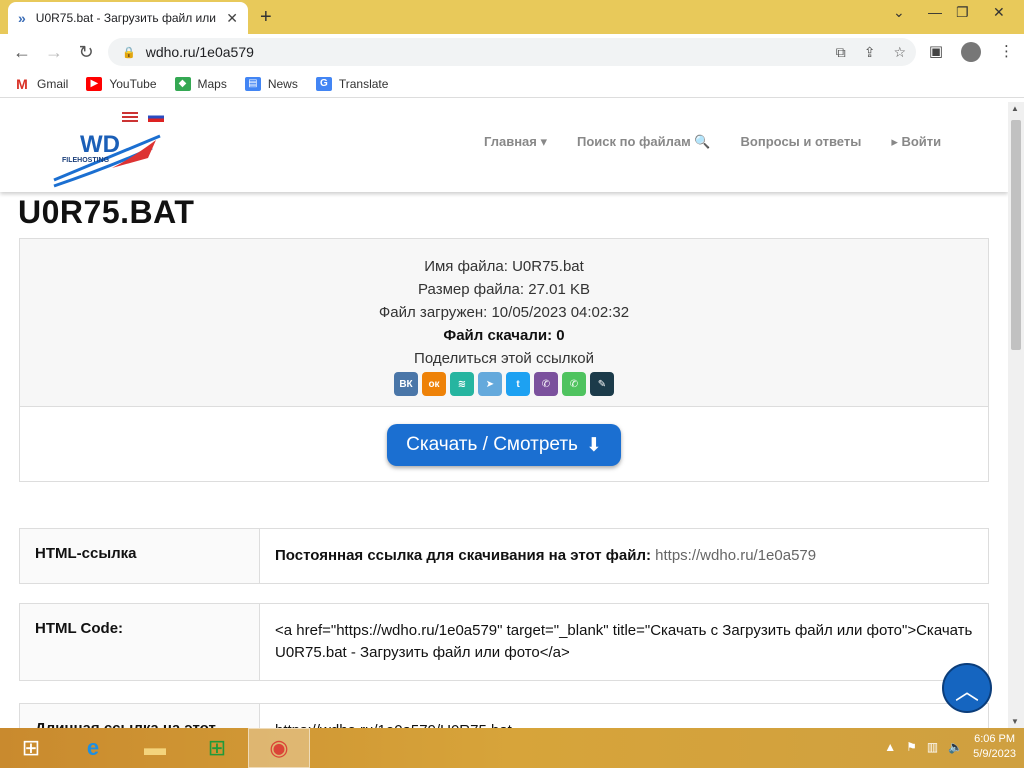 The width and height of the screenshot is (1024, 768). What do you see at coordinates (200, 83) in the screenshot?
I see `bookmark-maps: ◆ Maps` at bounding box center [200, 83].